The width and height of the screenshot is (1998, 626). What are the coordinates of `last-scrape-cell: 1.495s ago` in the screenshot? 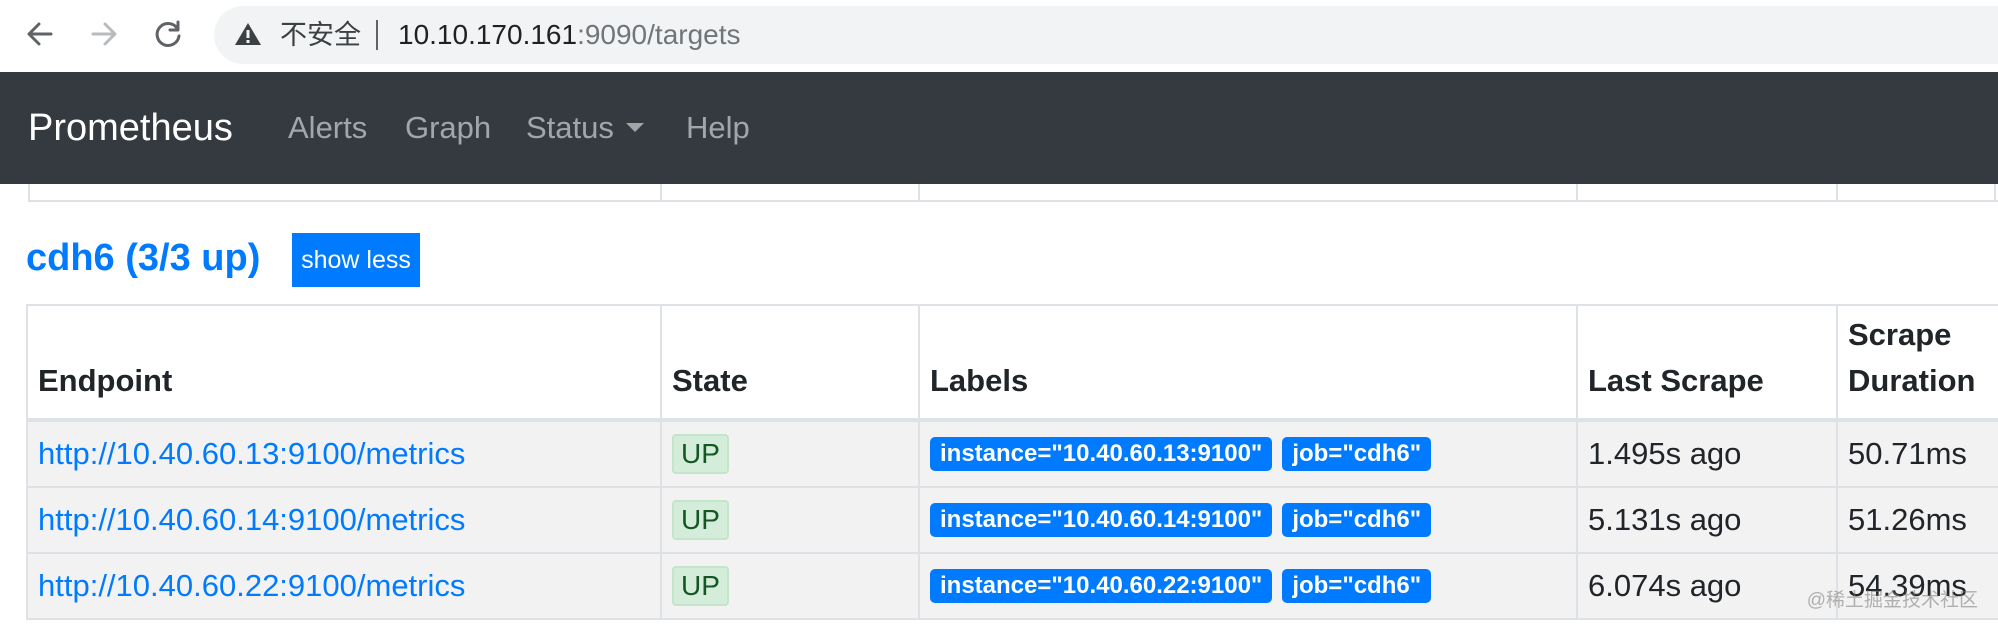 It's located at (1706, 454).